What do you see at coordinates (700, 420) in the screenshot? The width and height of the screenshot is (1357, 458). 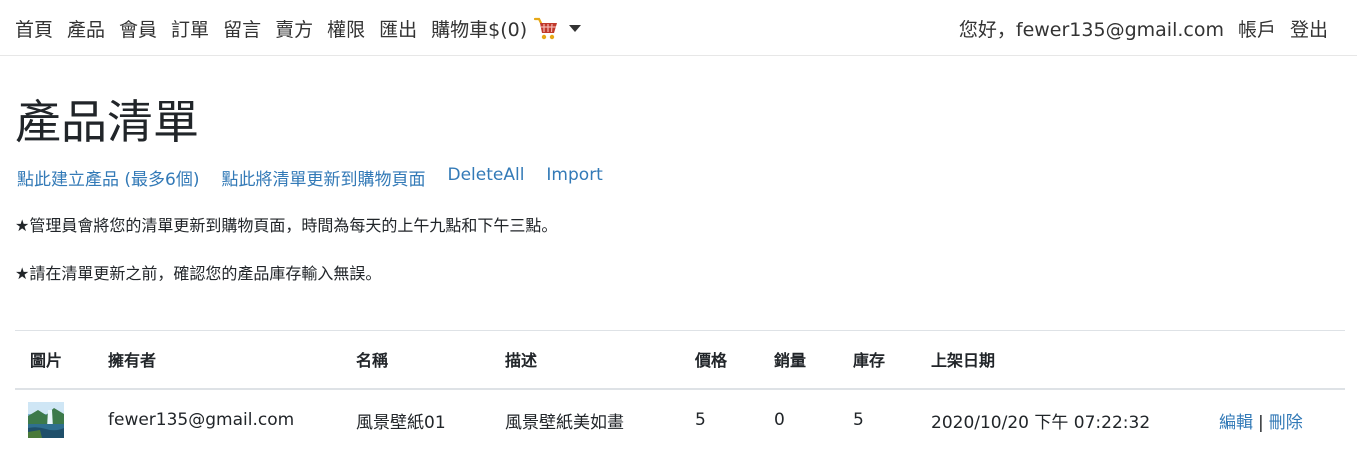 I see `cell-price: 5` at bounding box center [700, 420].